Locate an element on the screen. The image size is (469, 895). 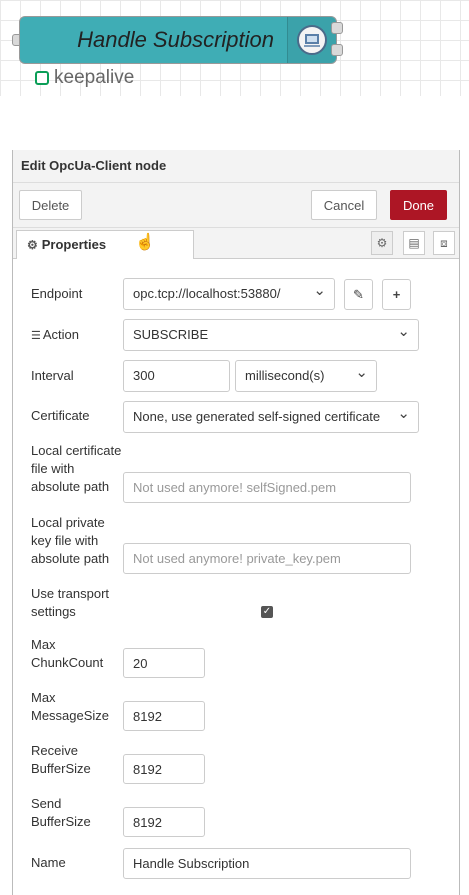
max-chunk-input: 20 is located at coordinates (164, 663).